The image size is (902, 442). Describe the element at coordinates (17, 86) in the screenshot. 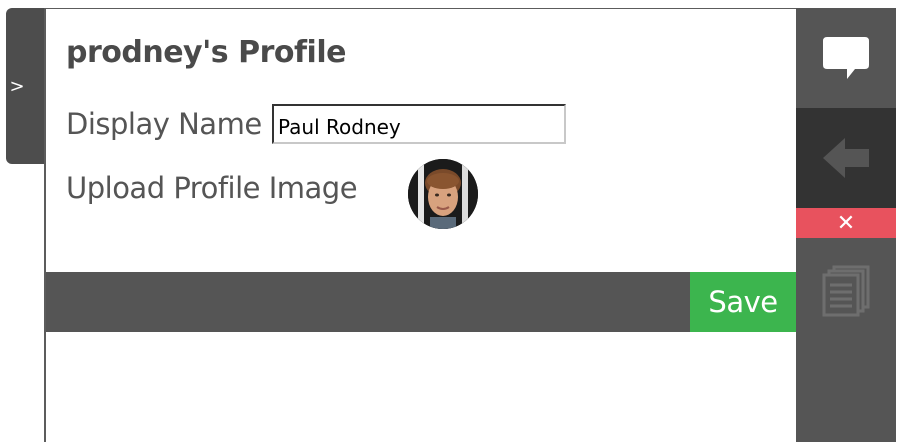

I see `collapse-label: >` at that location.